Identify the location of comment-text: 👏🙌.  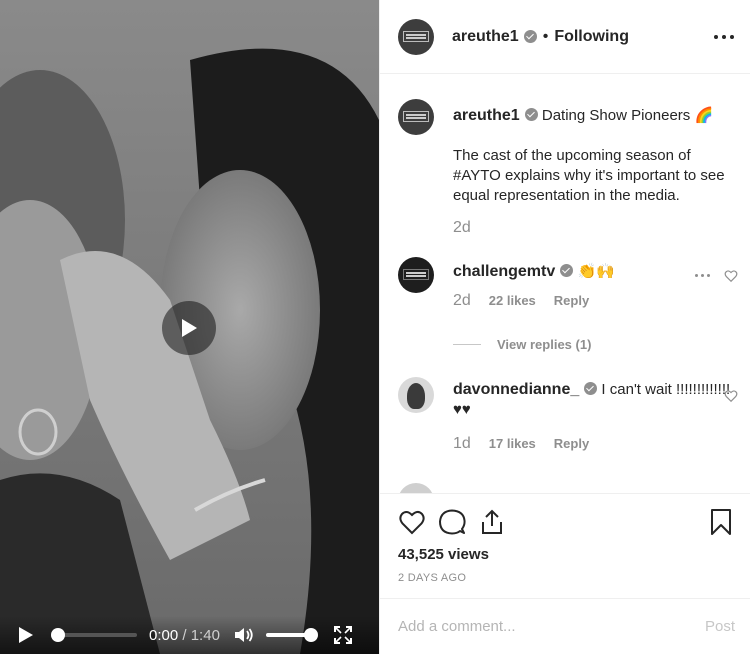
(596, 271).